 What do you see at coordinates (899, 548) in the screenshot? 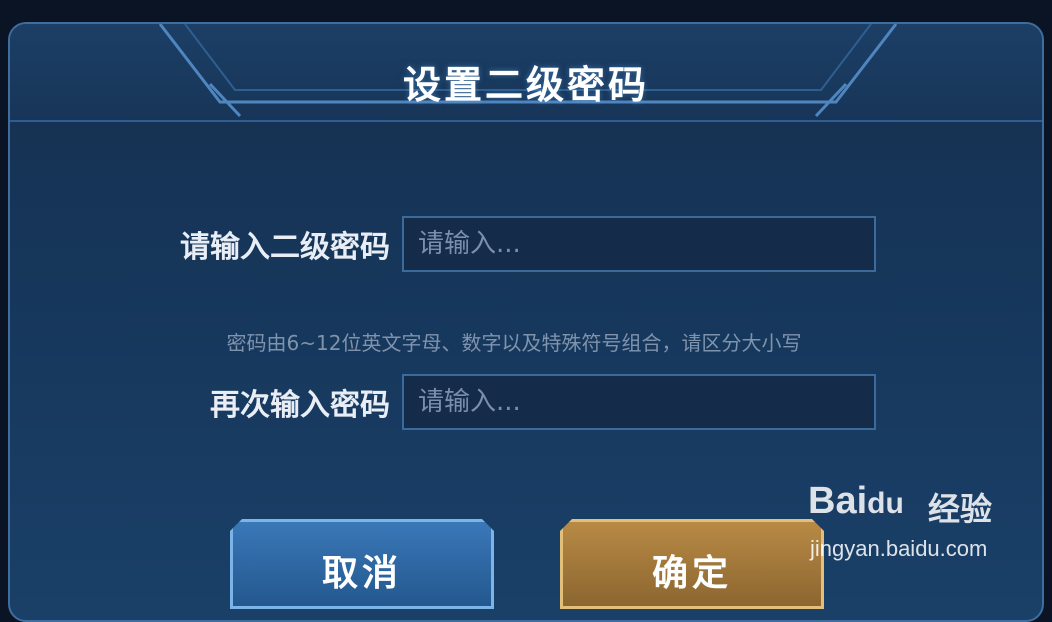
I see `watermark-url: jingyan.baidu.com` at bounding box center [899, 548].